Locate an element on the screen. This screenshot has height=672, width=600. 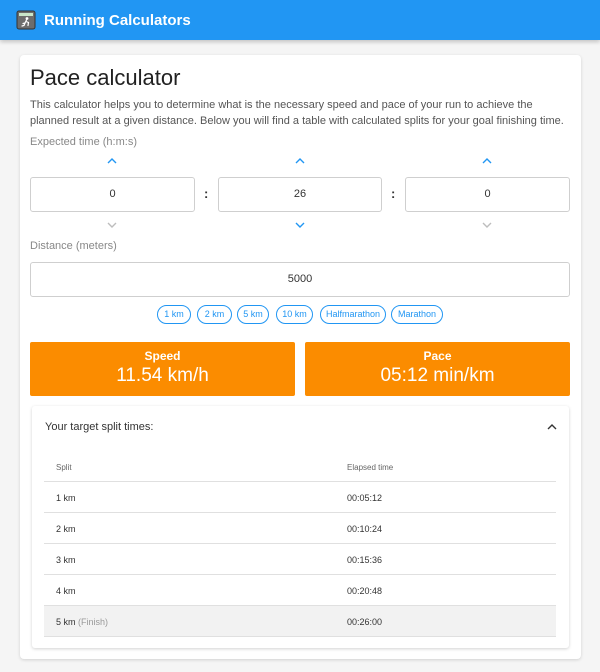
column-header-split: Split is located at coordinates (64, 467).